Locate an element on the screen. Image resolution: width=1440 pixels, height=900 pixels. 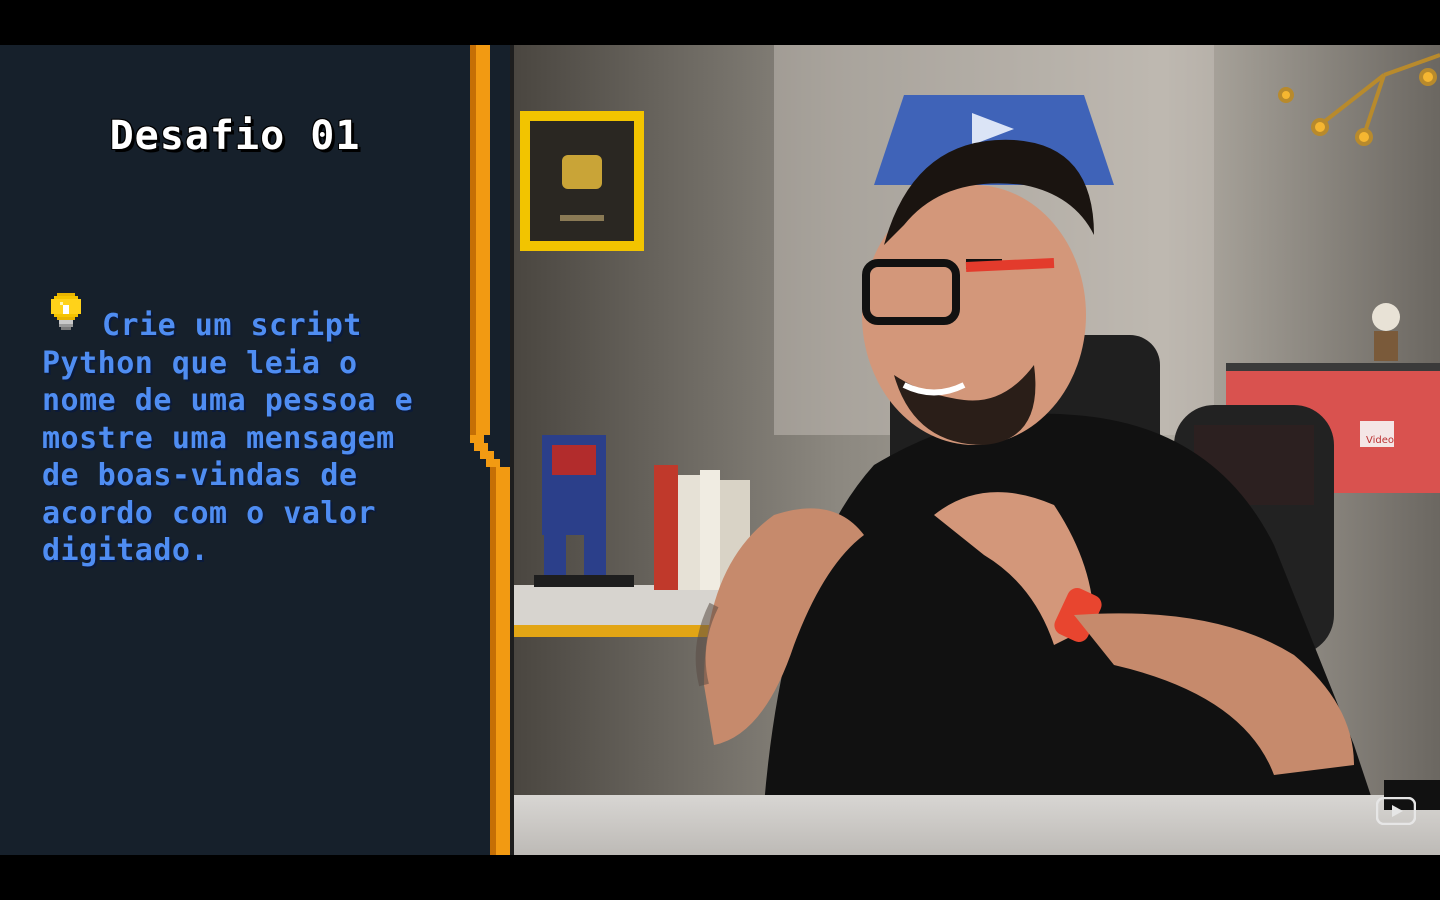
orange-pixel-border is located at coordinates (490, 450).